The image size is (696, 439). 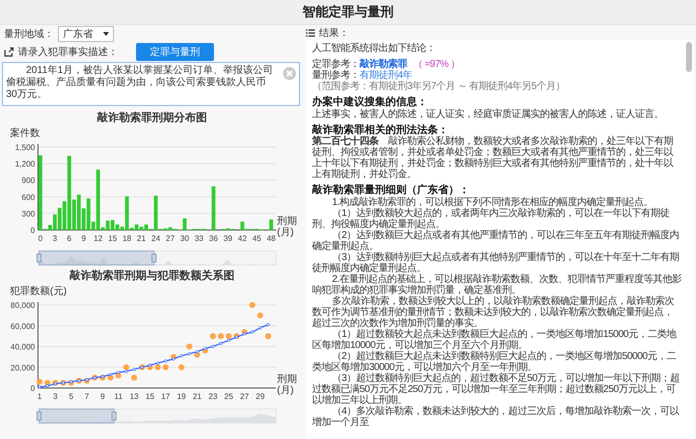 What do you see at coordinates (38, 291) in the screenshot?
I see `axis-title: 犯罪数额(元)` at bounding box center [38, 291].